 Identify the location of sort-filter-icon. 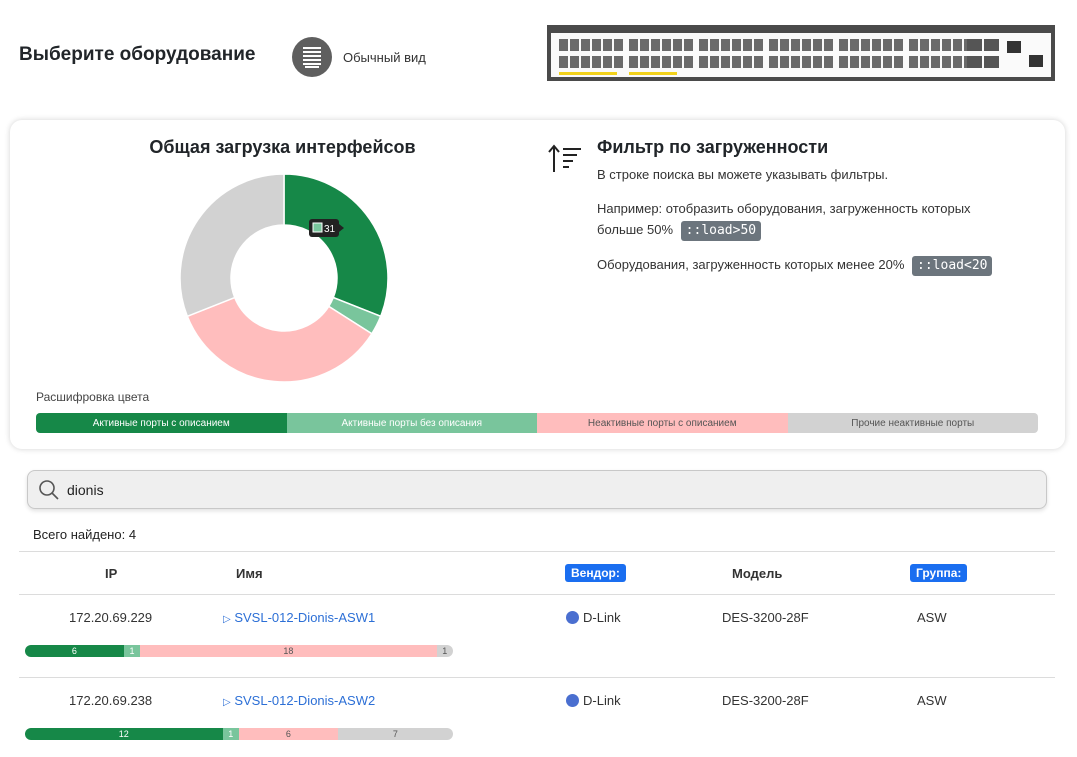
(564, 158).